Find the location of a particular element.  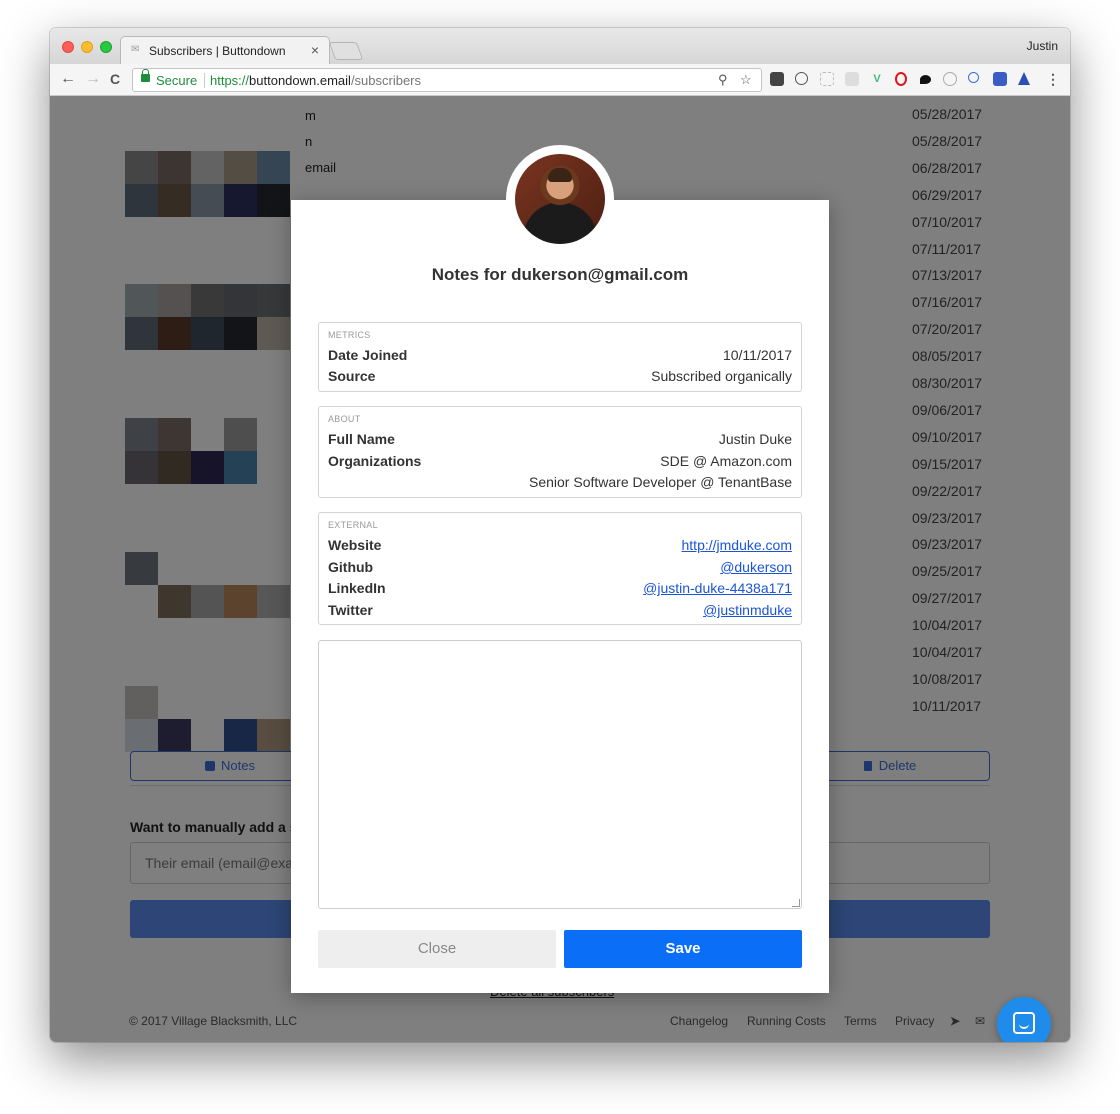

external-key: Website is located at coordinates (355, 545).